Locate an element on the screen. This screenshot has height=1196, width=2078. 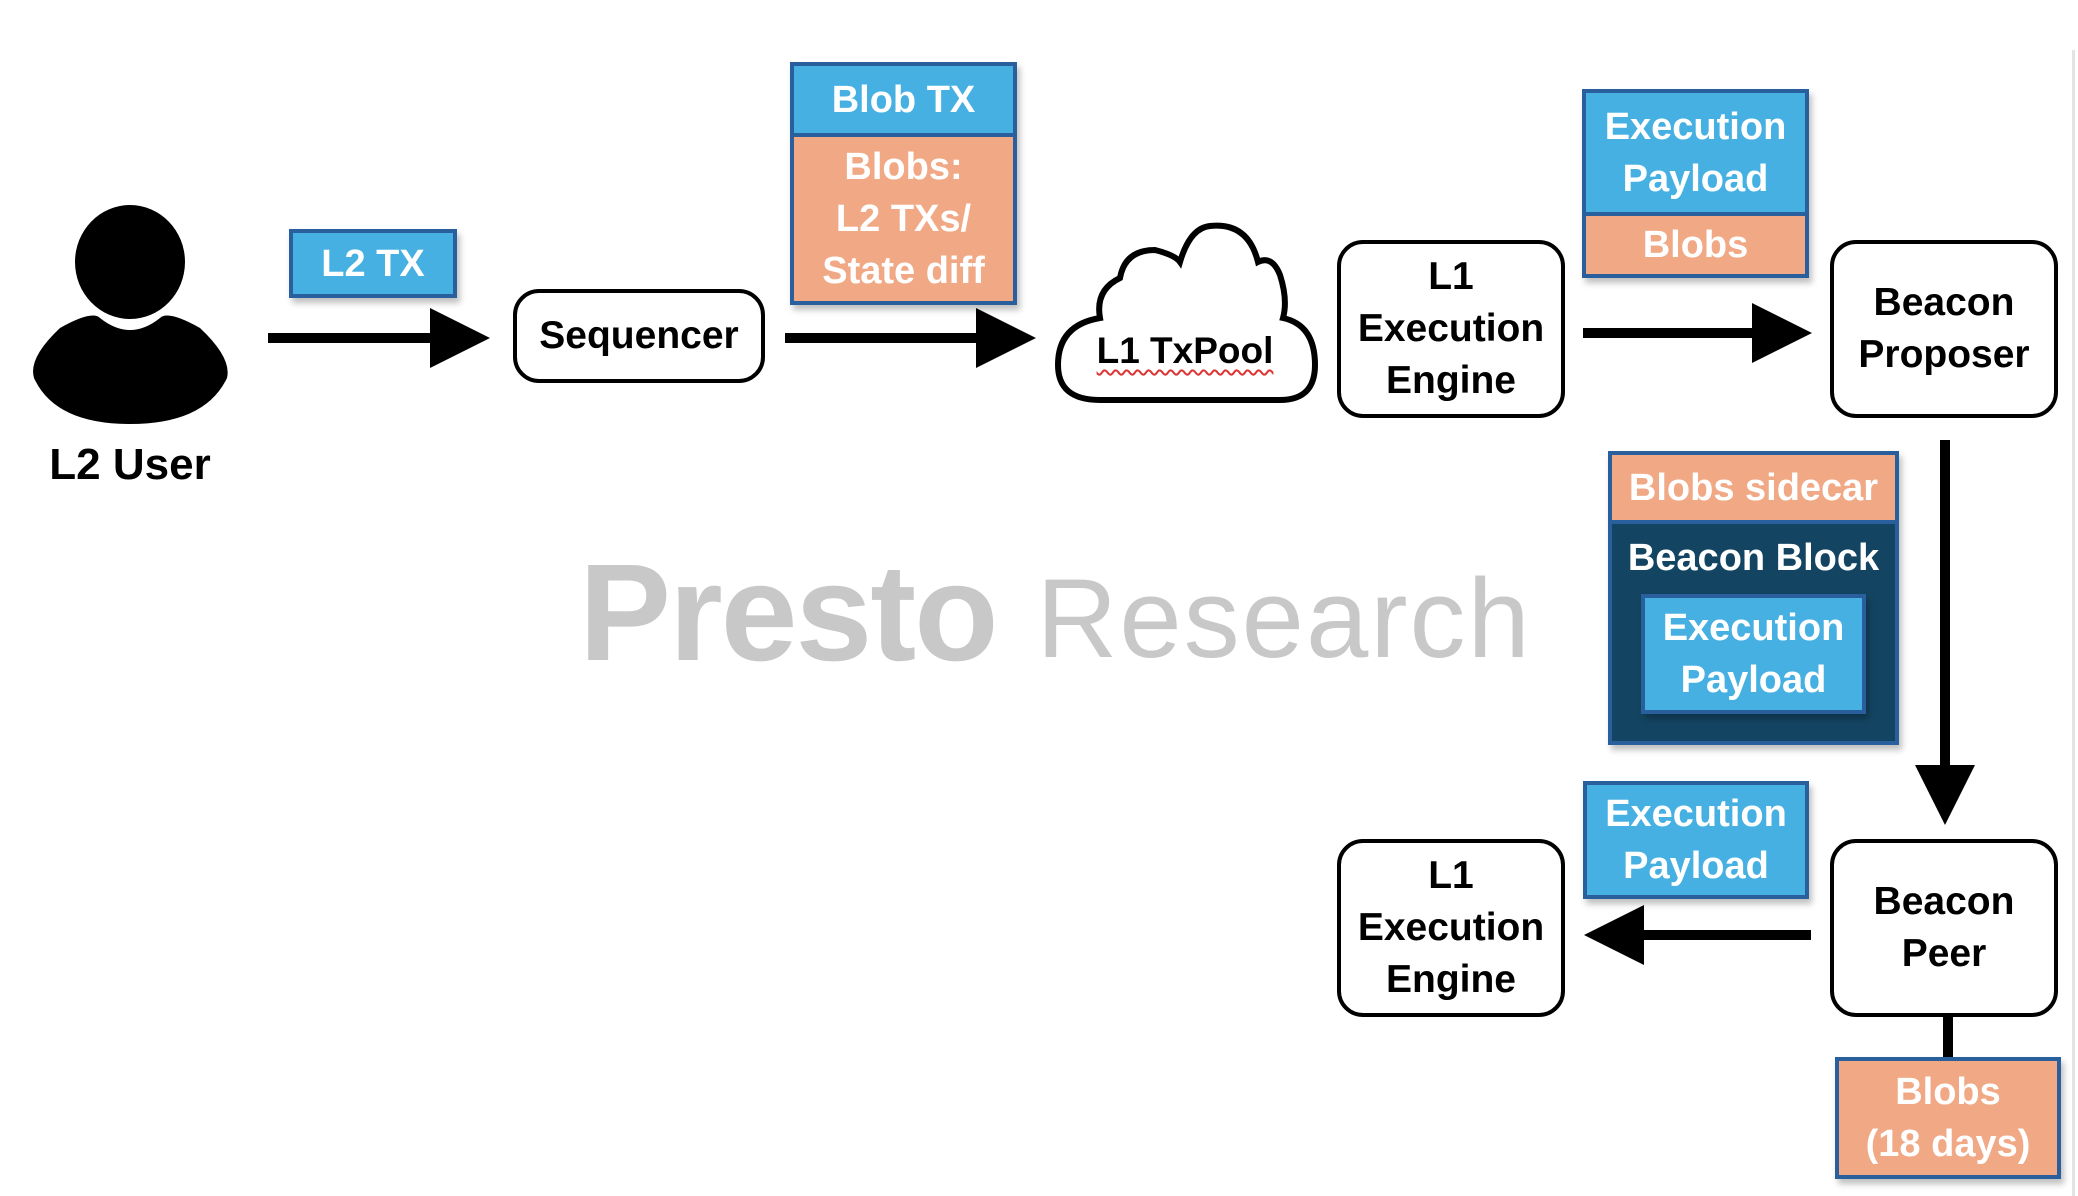
execution-payload-line: Execution is located at coordinates (1695, 126).